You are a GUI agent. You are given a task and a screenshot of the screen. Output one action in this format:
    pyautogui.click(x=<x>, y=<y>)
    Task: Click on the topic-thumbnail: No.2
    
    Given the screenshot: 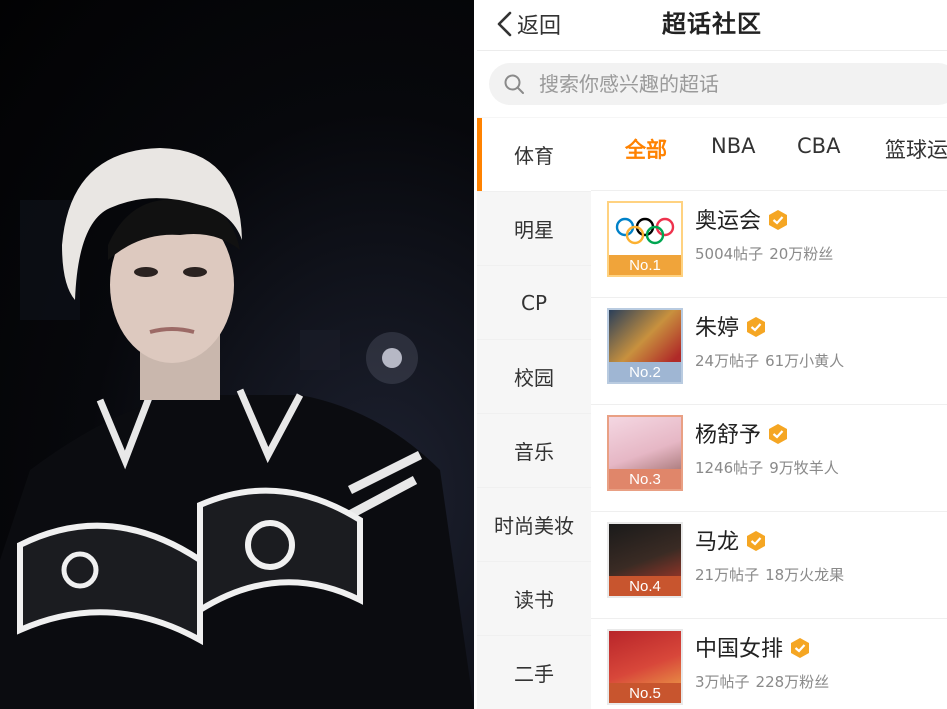 What is the action you would take?
    pyautogui.click(x=645, y=346)
    